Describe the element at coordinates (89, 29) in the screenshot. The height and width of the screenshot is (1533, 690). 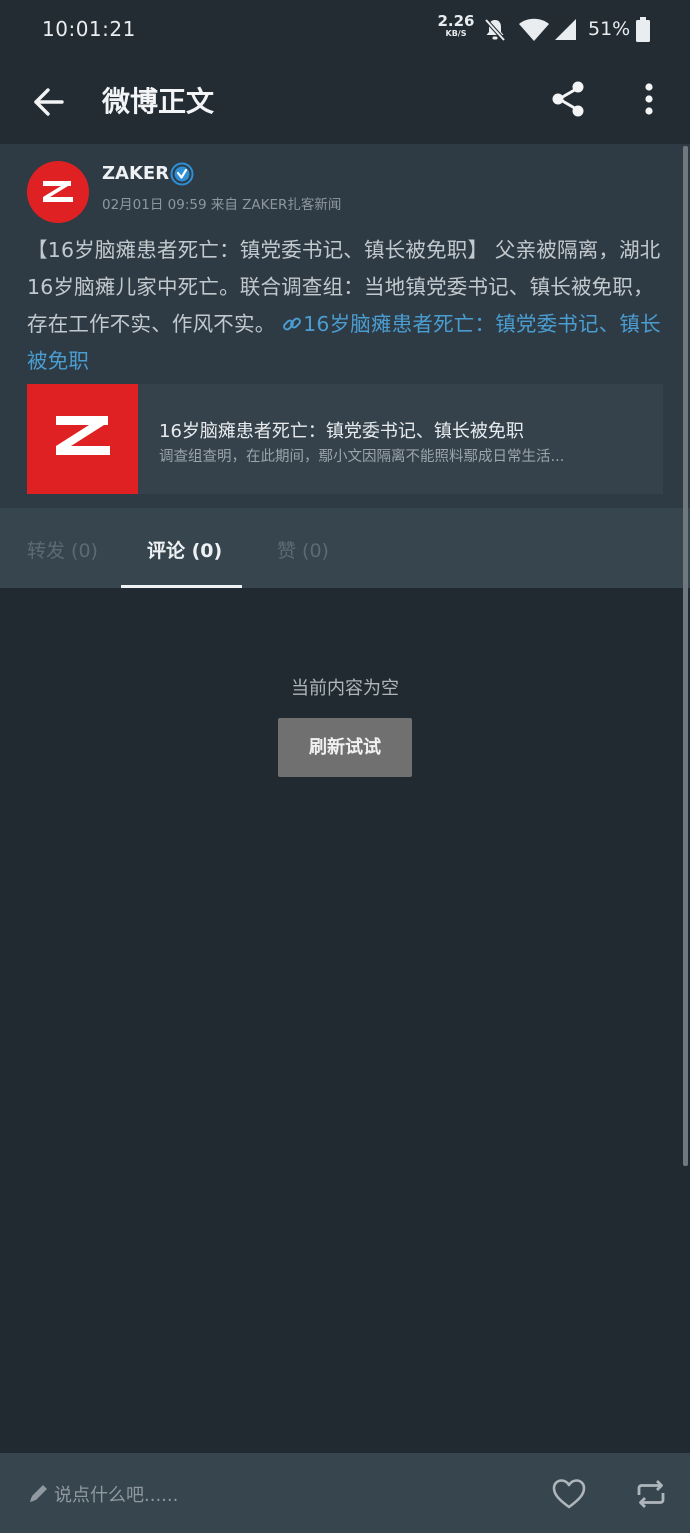
I see `status-time: 10:01:21` at that location.